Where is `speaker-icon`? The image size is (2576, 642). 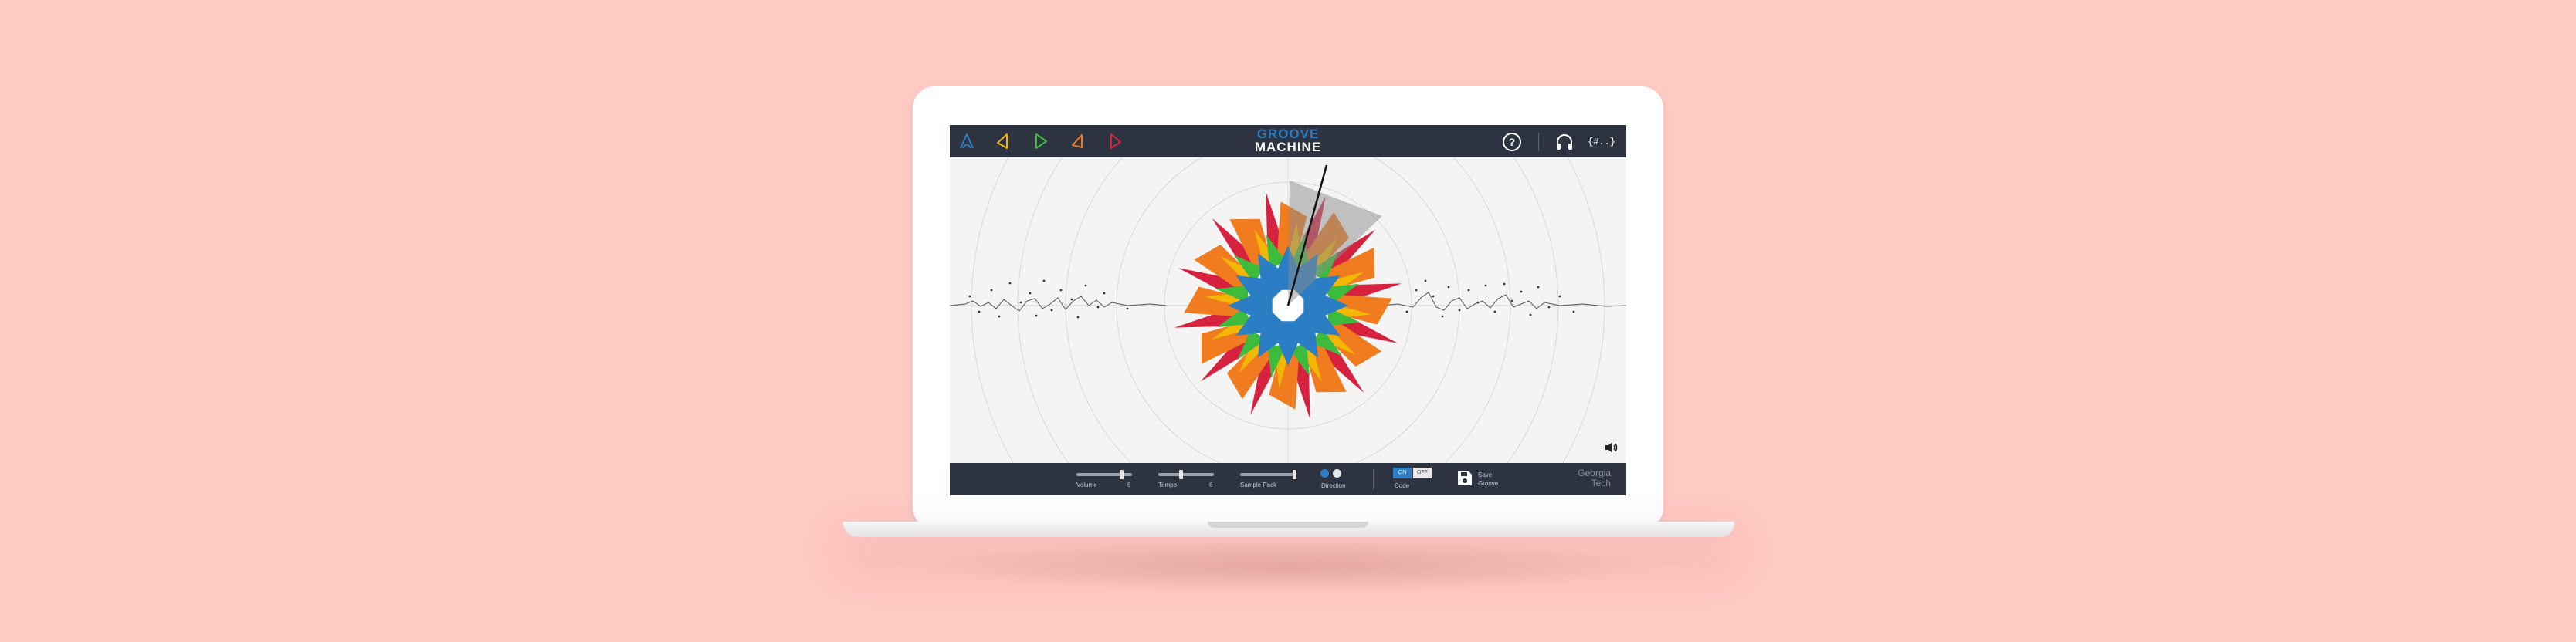
speaker-icon is located at coordinates (1611, 447).